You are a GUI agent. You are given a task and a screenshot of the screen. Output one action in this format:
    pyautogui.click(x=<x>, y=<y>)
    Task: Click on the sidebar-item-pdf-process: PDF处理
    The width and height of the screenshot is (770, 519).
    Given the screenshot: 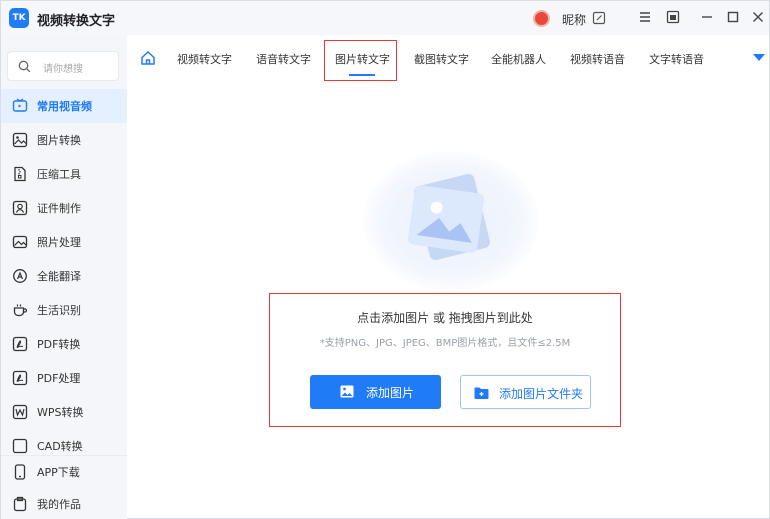 What is the action you would take?
    pyautogui.click(x=64, y=378)
    